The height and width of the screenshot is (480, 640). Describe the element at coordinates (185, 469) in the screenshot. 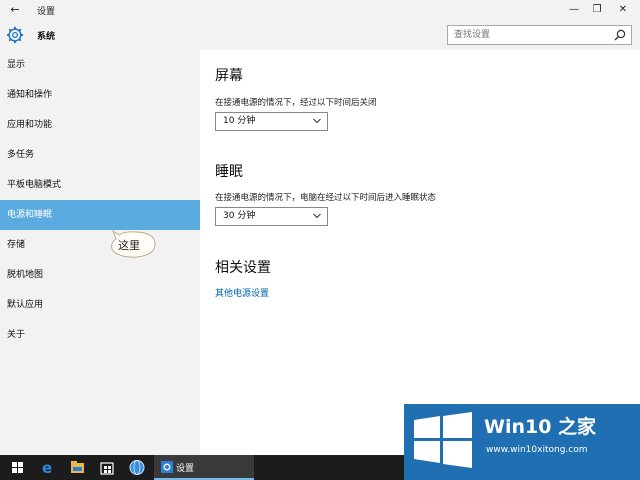

I see `taskbar-settings-label: 设置` at that location.